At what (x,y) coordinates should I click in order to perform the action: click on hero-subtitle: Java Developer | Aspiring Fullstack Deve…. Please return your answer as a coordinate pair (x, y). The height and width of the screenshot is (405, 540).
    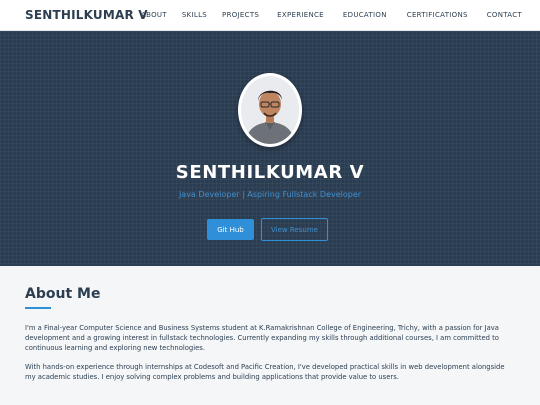
    Looking at the image, I should click on (270, 194).